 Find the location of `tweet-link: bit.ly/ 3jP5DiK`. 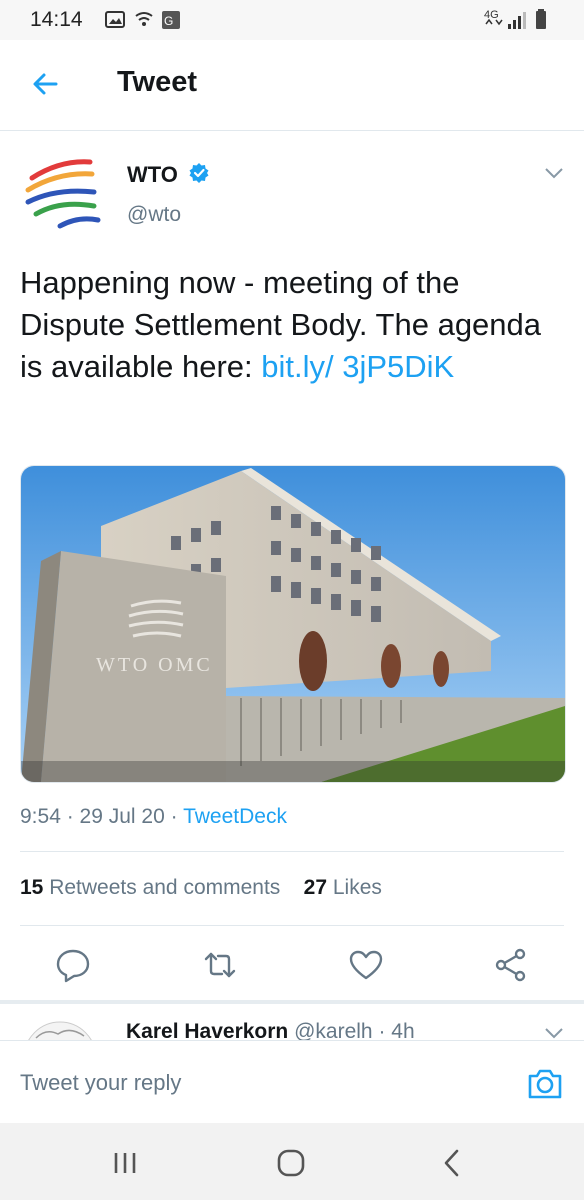

tweet-link: bit.ly/ 3jP5DiK is located at coordinates (357, 366).